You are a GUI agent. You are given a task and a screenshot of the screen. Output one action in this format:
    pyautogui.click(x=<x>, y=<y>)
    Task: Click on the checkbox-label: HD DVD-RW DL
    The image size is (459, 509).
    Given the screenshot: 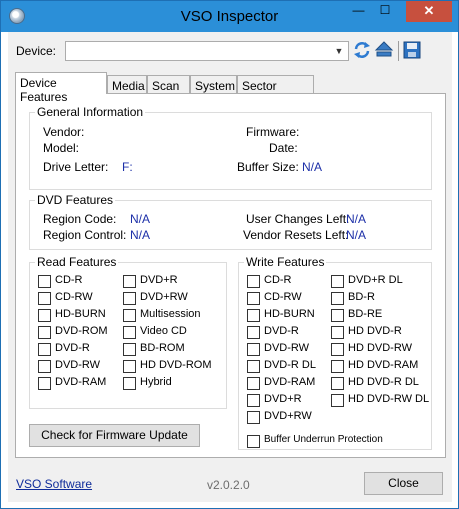 What is the action you would take?
    pyautogui.click(x=389, y=399)
    